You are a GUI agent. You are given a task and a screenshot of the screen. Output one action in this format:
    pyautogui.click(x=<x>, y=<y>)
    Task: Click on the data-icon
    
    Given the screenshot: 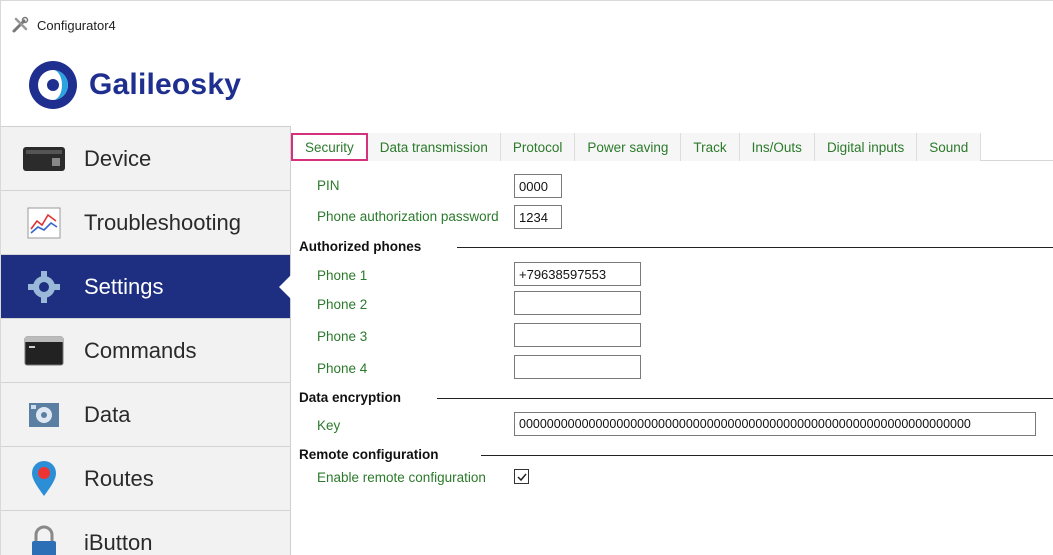 What is the action you would take?
    pyautogui.click(x=44, y=415)
    